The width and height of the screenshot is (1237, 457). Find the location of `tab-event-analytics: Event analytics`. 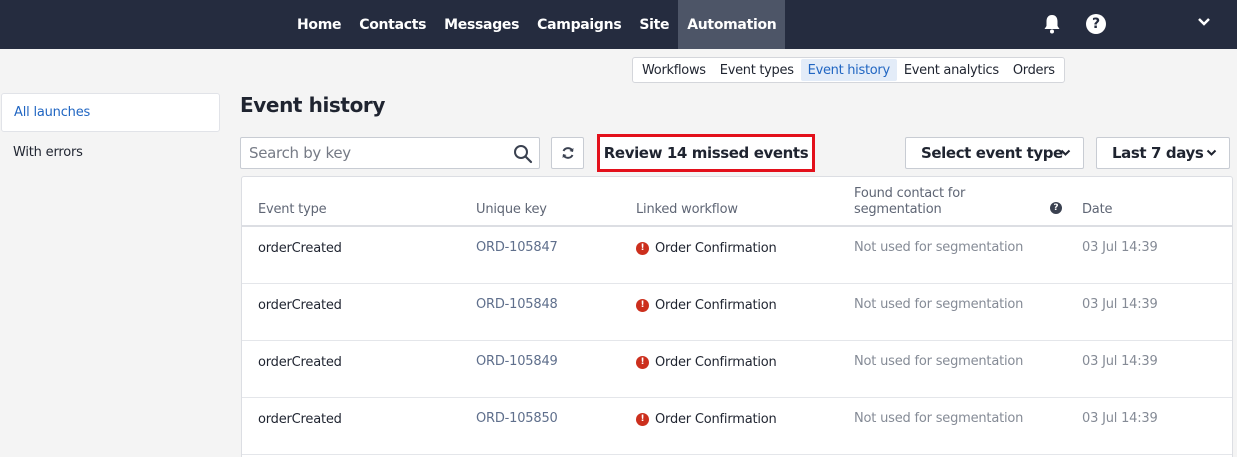

tab-event-analytics: Event analytics is located at coordinates (951, 70).